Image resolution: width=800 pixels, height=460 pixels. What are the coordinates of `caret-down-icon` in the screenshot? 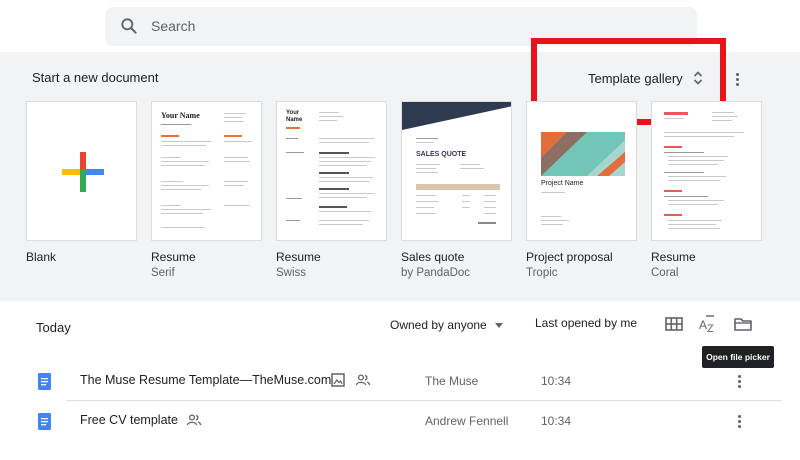 It's located at (498, 325).